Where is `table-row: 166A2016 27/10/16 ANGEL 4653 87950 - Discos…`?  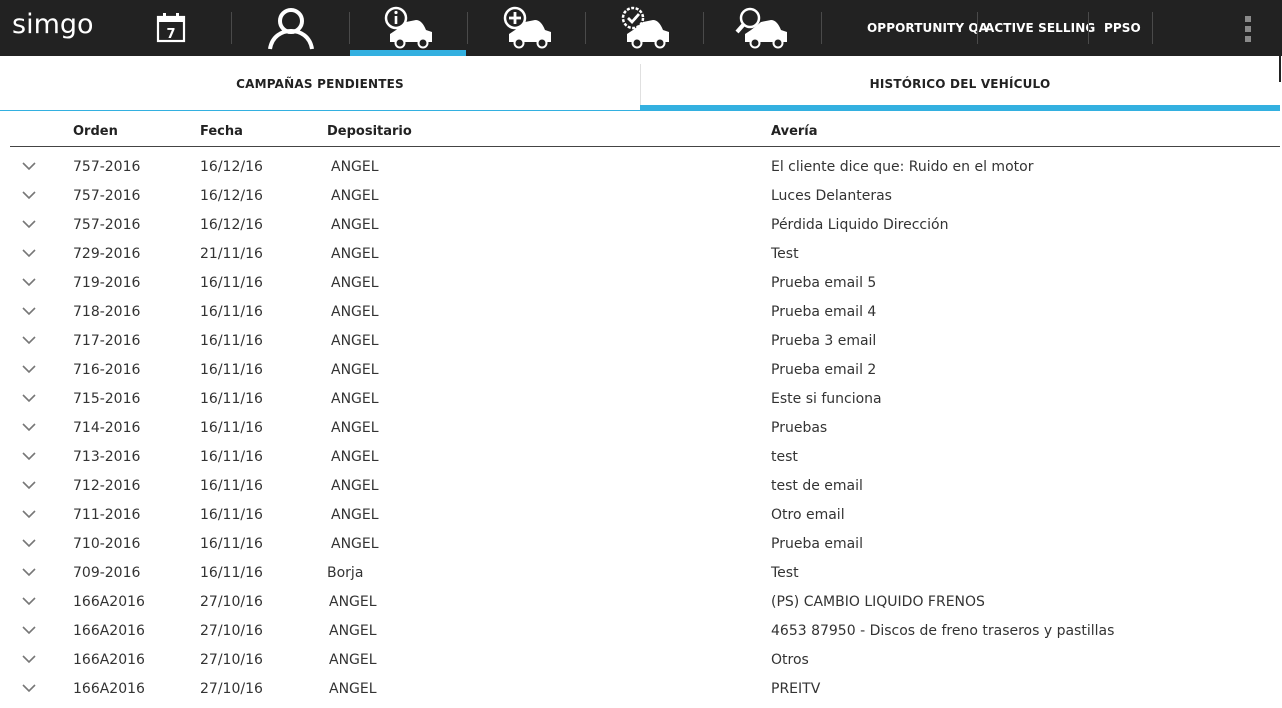
table-row: 166A2016 27/10/16 ANGEL 4653 87950 - Discos… is located at coordinates (640, 630).